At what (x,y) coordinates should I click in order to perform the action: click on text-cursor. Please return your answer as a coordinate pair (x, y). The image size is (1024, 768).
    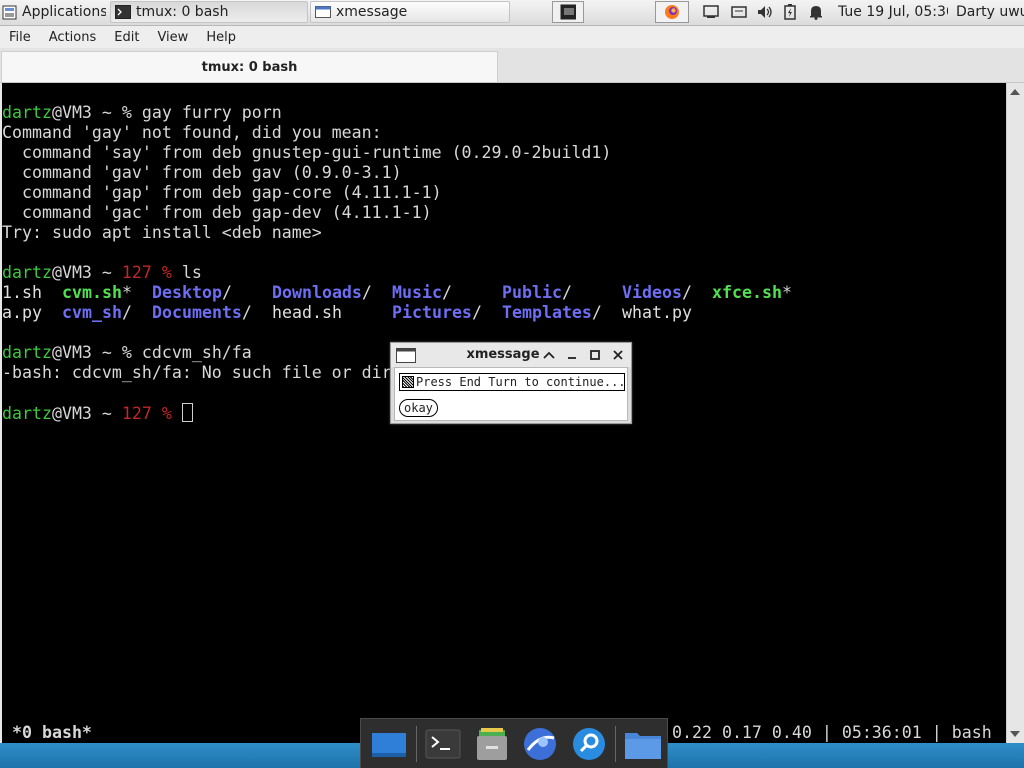
    Looking at the image, I should click on (187, 412).